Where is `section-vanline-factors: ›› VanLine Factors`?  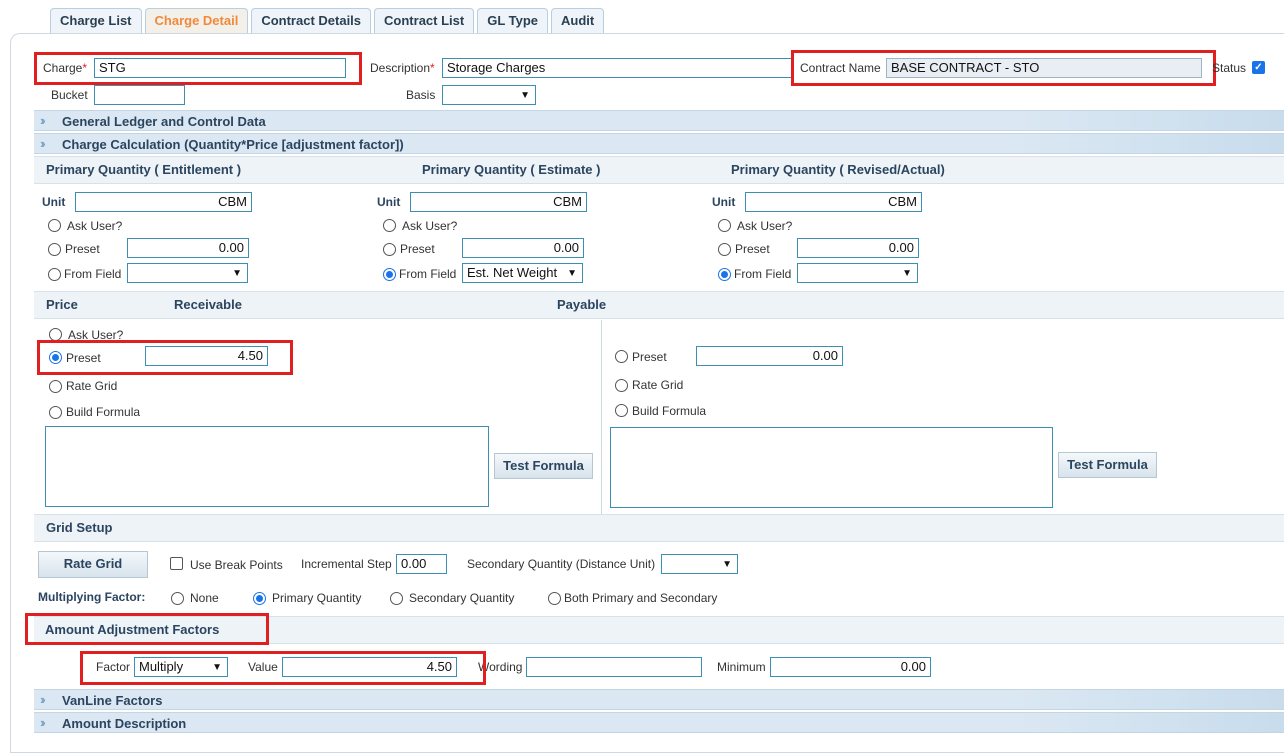
section-vanline-factors: ›› VanLine Factors is located at coordinates (659, 699).